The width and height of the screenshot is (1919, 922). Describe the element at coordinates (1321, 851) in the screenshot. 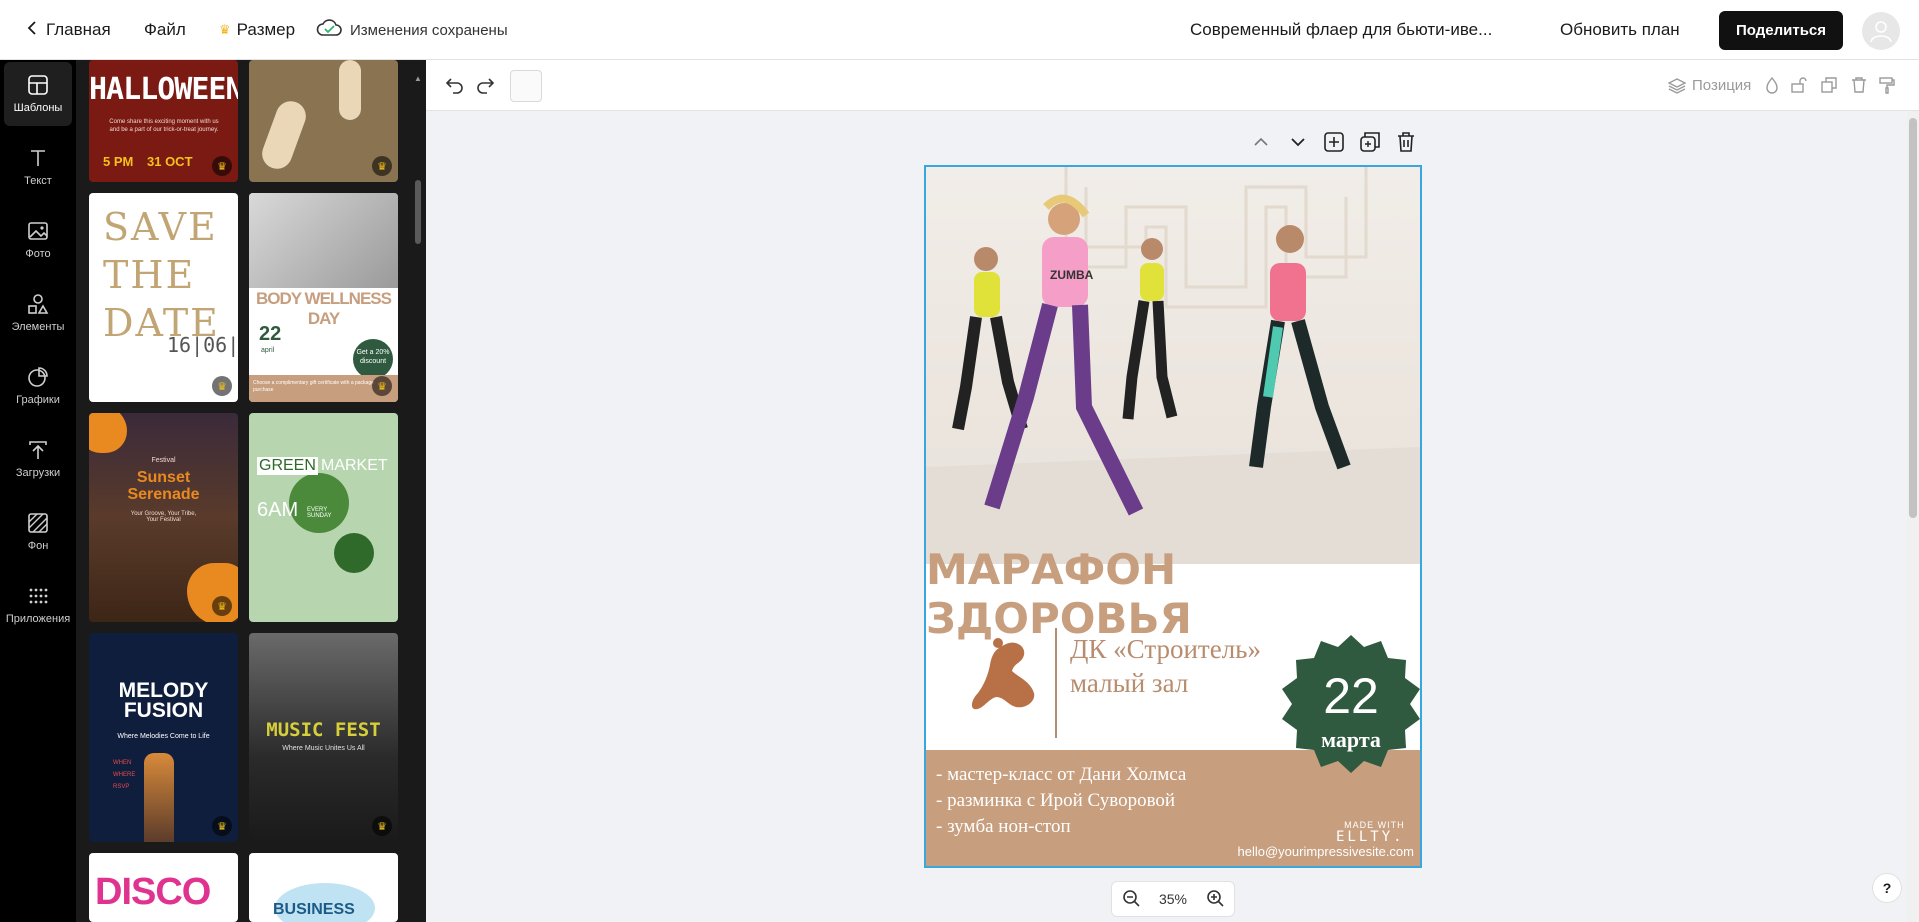

I see `flyer-email: hello@yourimpressivesite.com` at that location.